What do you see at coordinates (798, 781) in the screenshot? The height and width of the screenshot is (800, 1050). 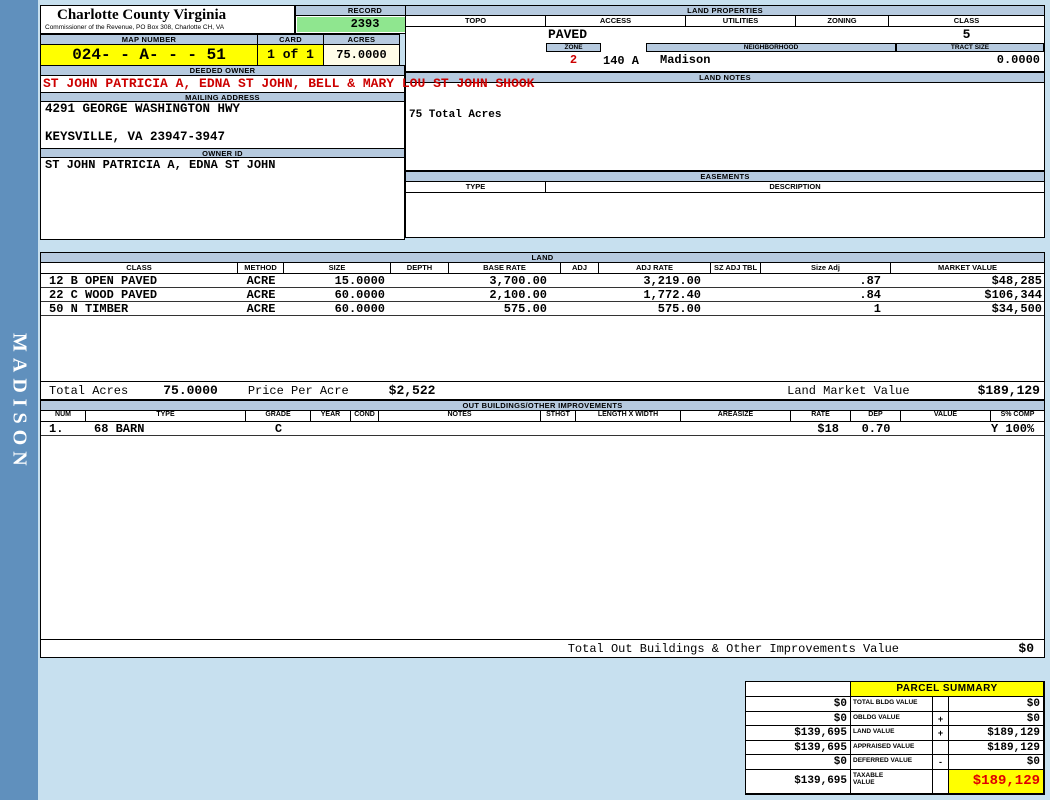 I see `summary-prev-taxable: $139,695` at bounding box center [798, 781].